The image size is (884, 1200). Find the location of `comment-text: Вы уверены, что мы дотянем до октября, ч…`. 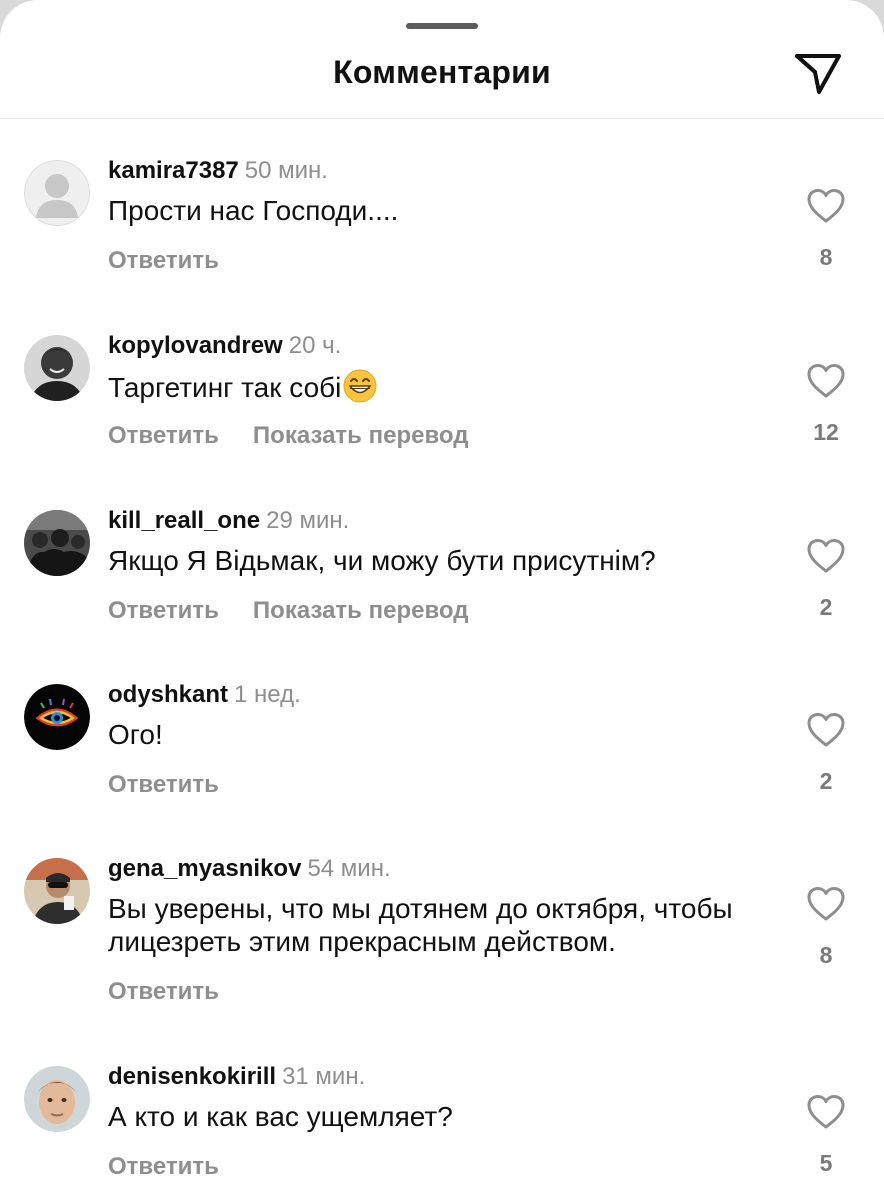

comment-text: Вы уверены, что мы дотянем до октября, ч… is located at coordinates (420, 925).